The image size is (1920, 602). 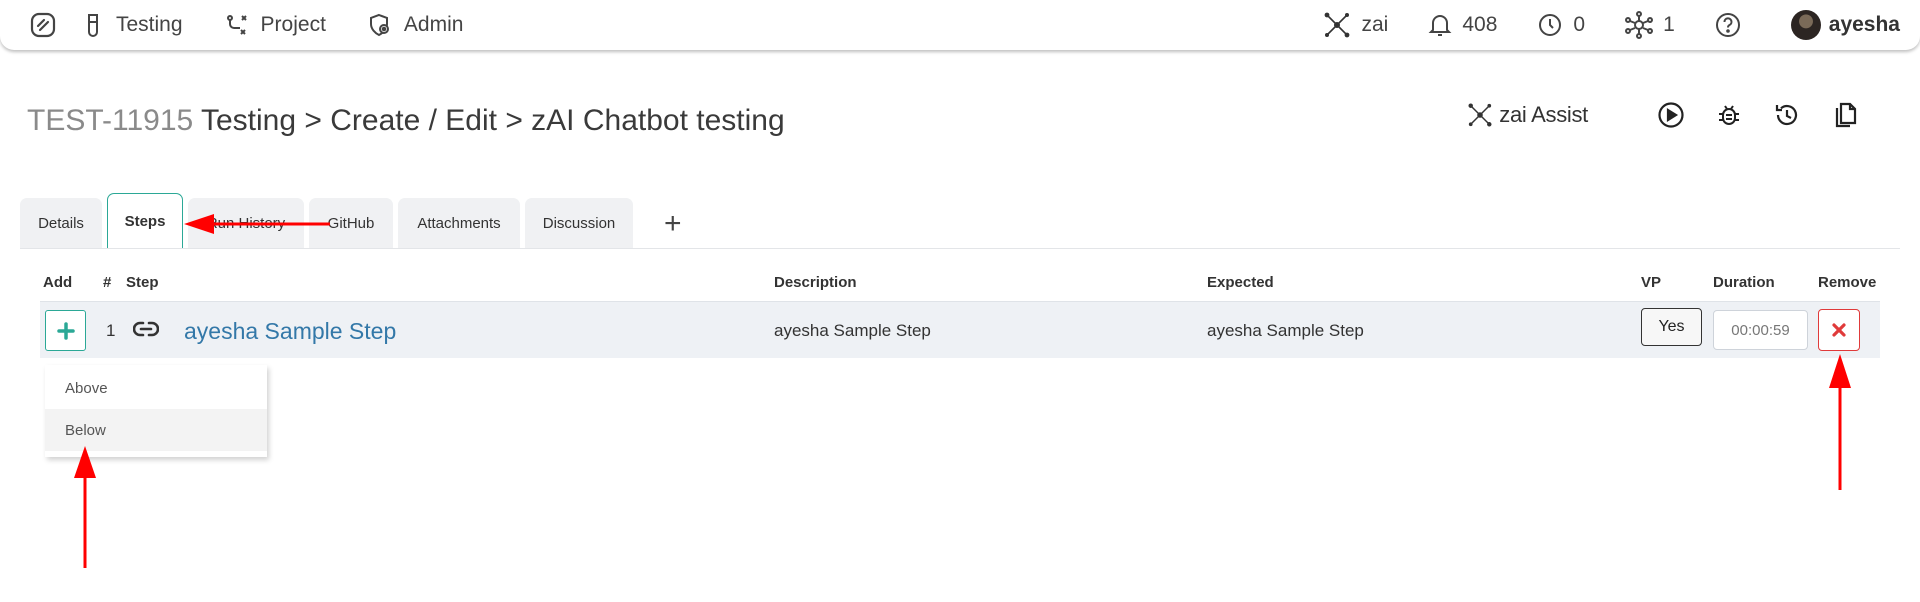 I want to click on header-description: Description, so click(x=815, y=282).